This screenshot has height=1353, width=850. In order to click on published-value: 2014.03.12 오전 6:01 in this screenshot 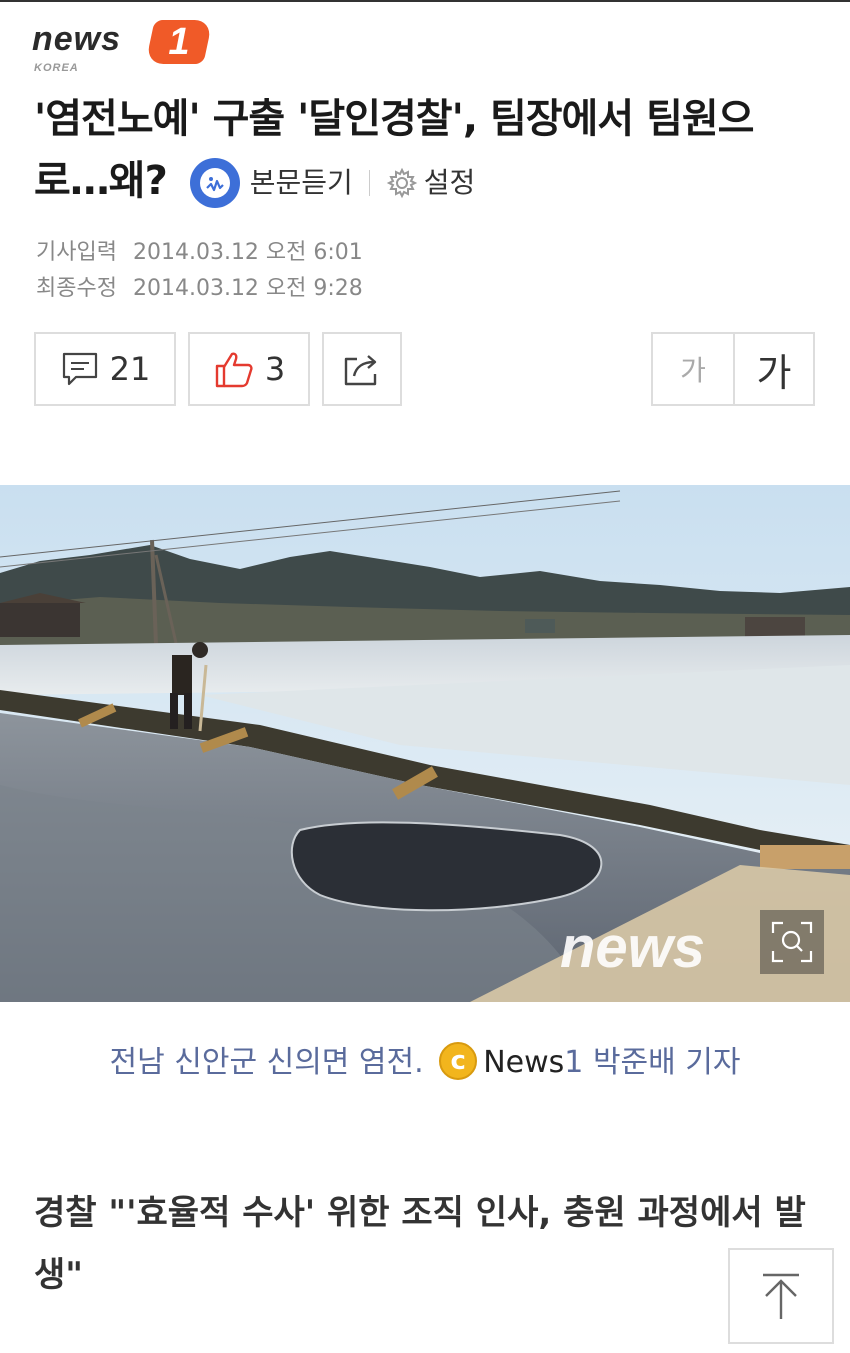, I will do `click(247, 252)`.